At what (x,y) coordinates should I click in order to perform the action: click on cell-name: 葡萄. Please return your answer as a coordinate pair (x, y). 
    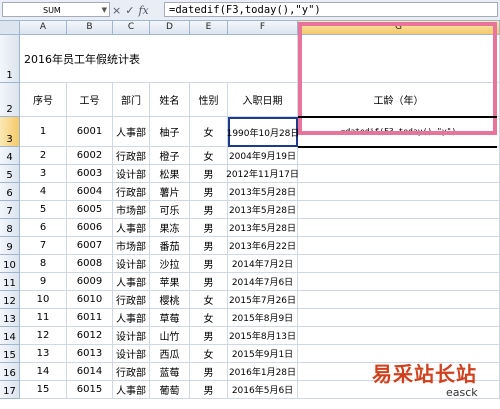
    Looking at the image, I should click on (170, 390).